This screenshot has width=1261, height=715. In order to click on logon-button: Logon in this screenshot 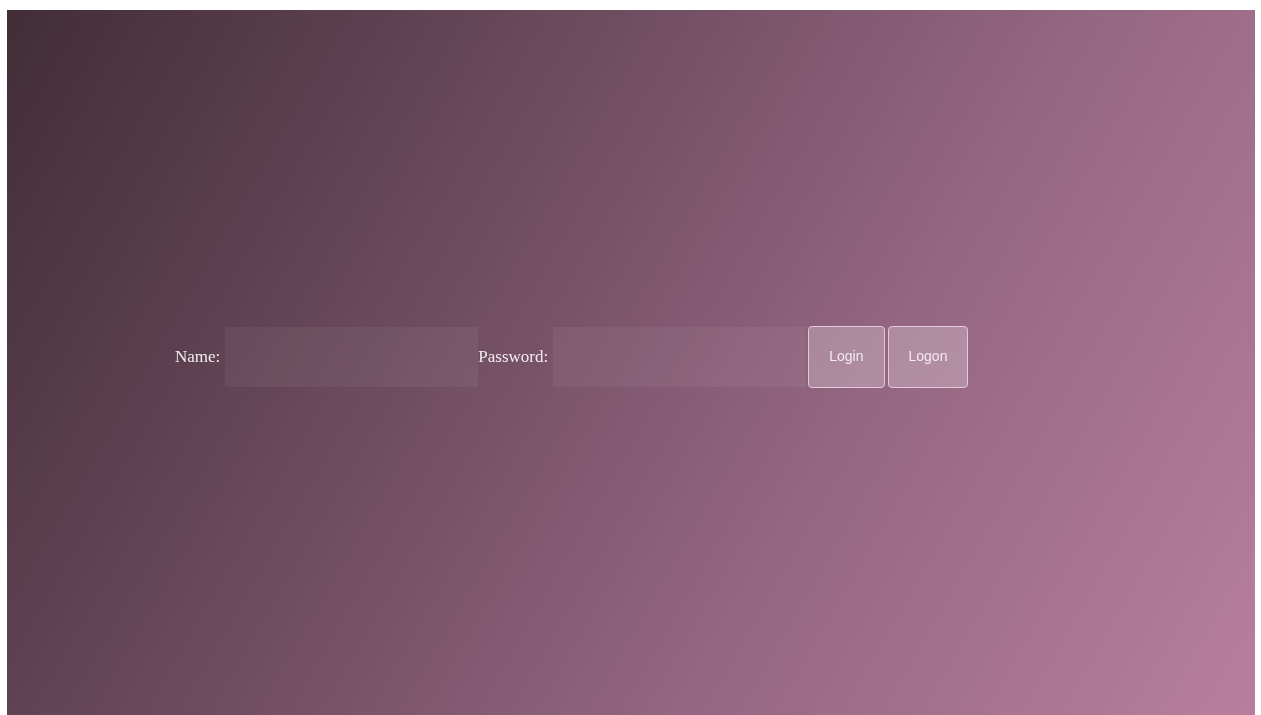, I will do `click(928, 356)`.